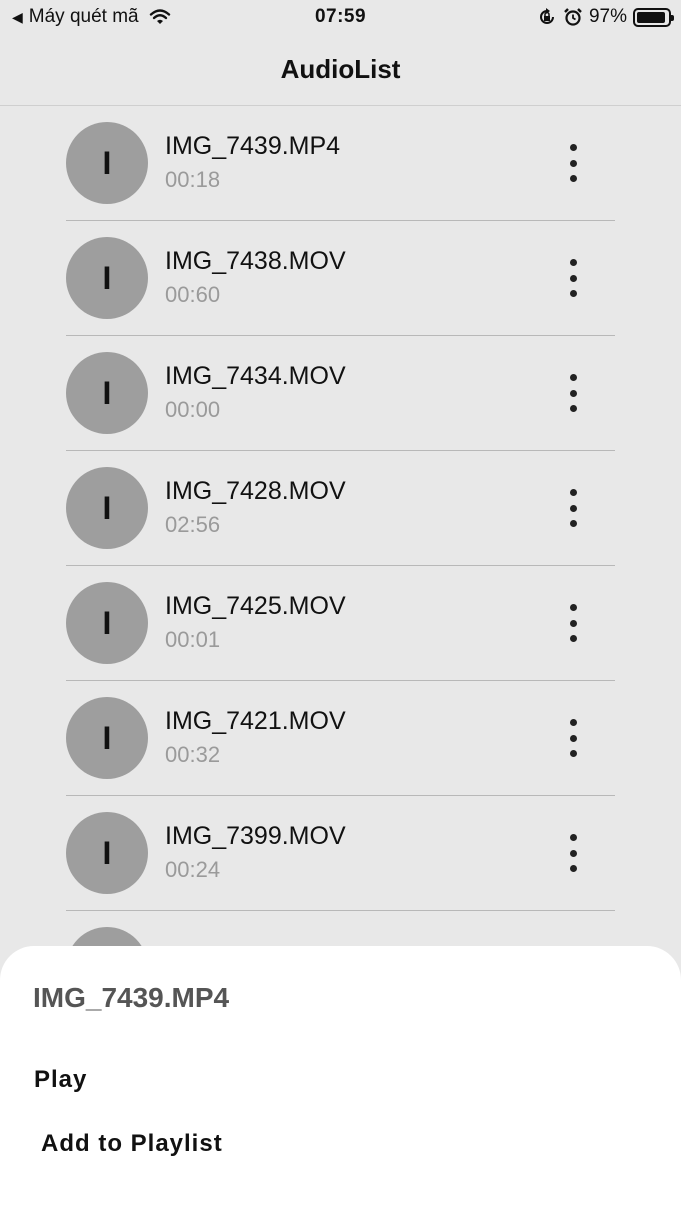  What do you see at coordinates (255, 261) in the screenshot?
I see `item-title: IMG_7438.MOV` at bounding box center [255, 261].